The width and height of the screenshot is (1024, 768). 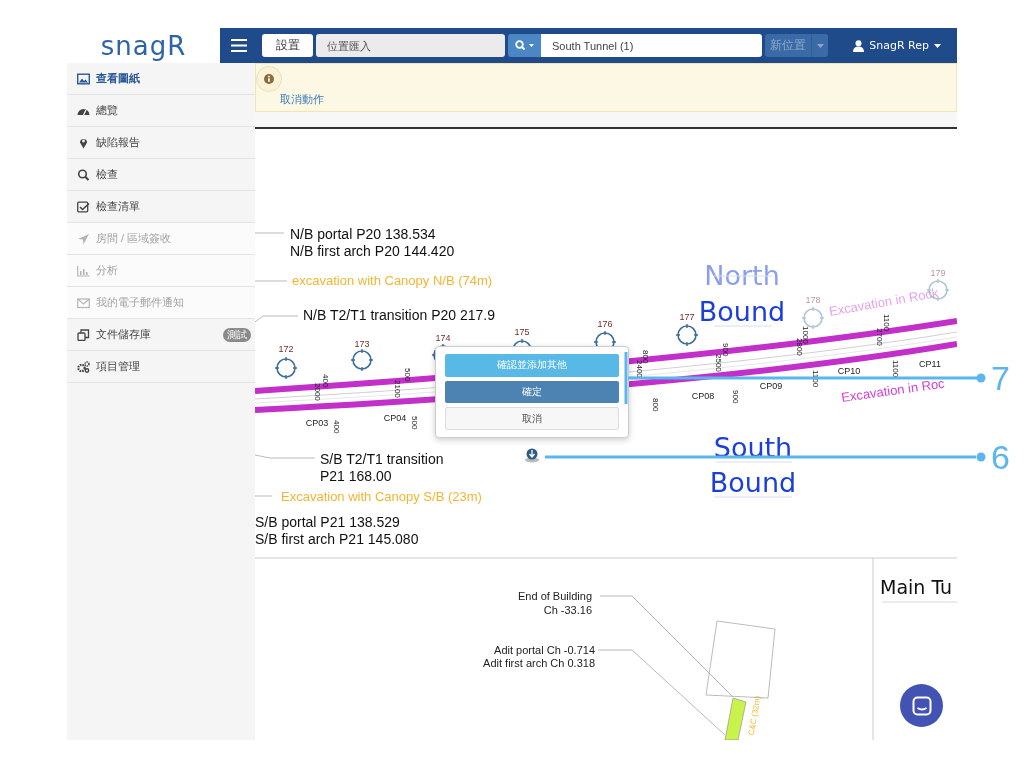 What do you see at coordinates (544, 650) in the screenshot?
I see `drawing-label: Adit portal Ch -0.714` at bounding box center [544, 650].